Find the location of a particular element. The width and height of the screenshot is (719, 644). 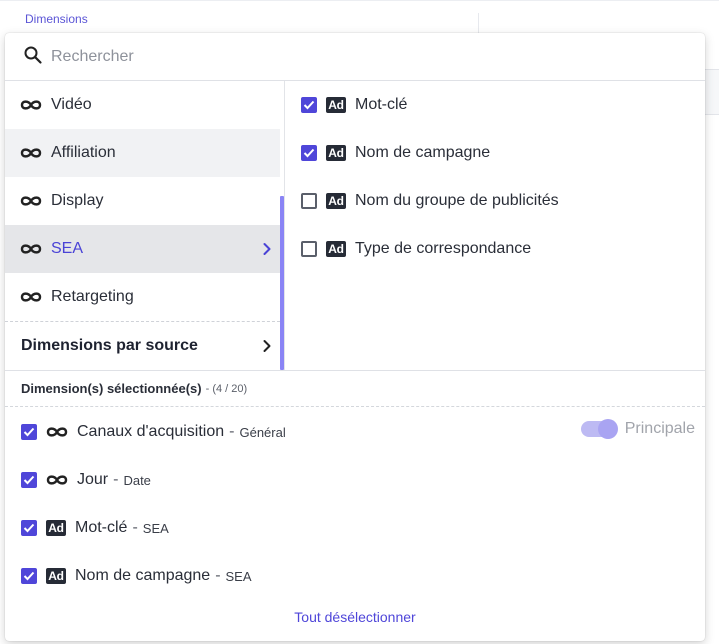

search-icon is located at coordinates (33, 55).